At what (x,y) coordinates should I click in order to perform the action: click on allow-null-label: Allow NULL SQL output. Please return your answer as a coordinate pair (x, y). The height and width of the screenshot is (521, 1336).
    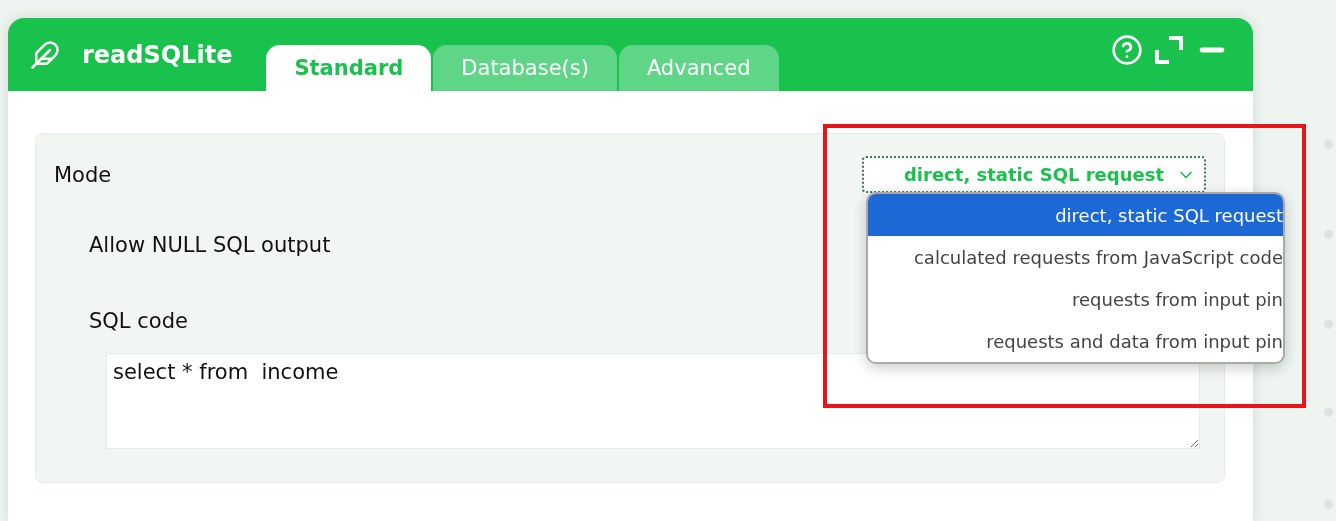
    Looking at the image, I should click on (210, 245).